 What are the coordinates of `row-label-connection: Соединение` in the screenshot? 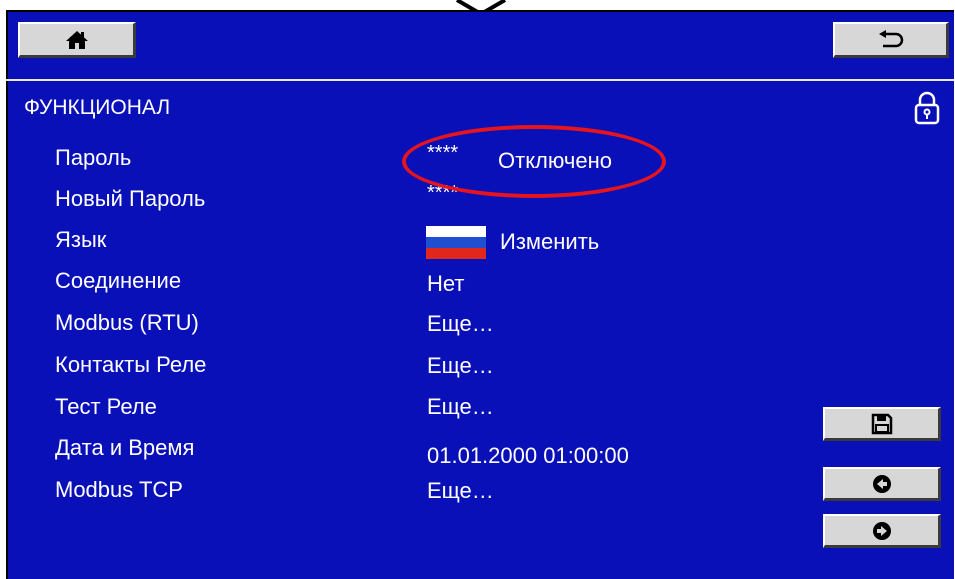 It's located at (118, 280).